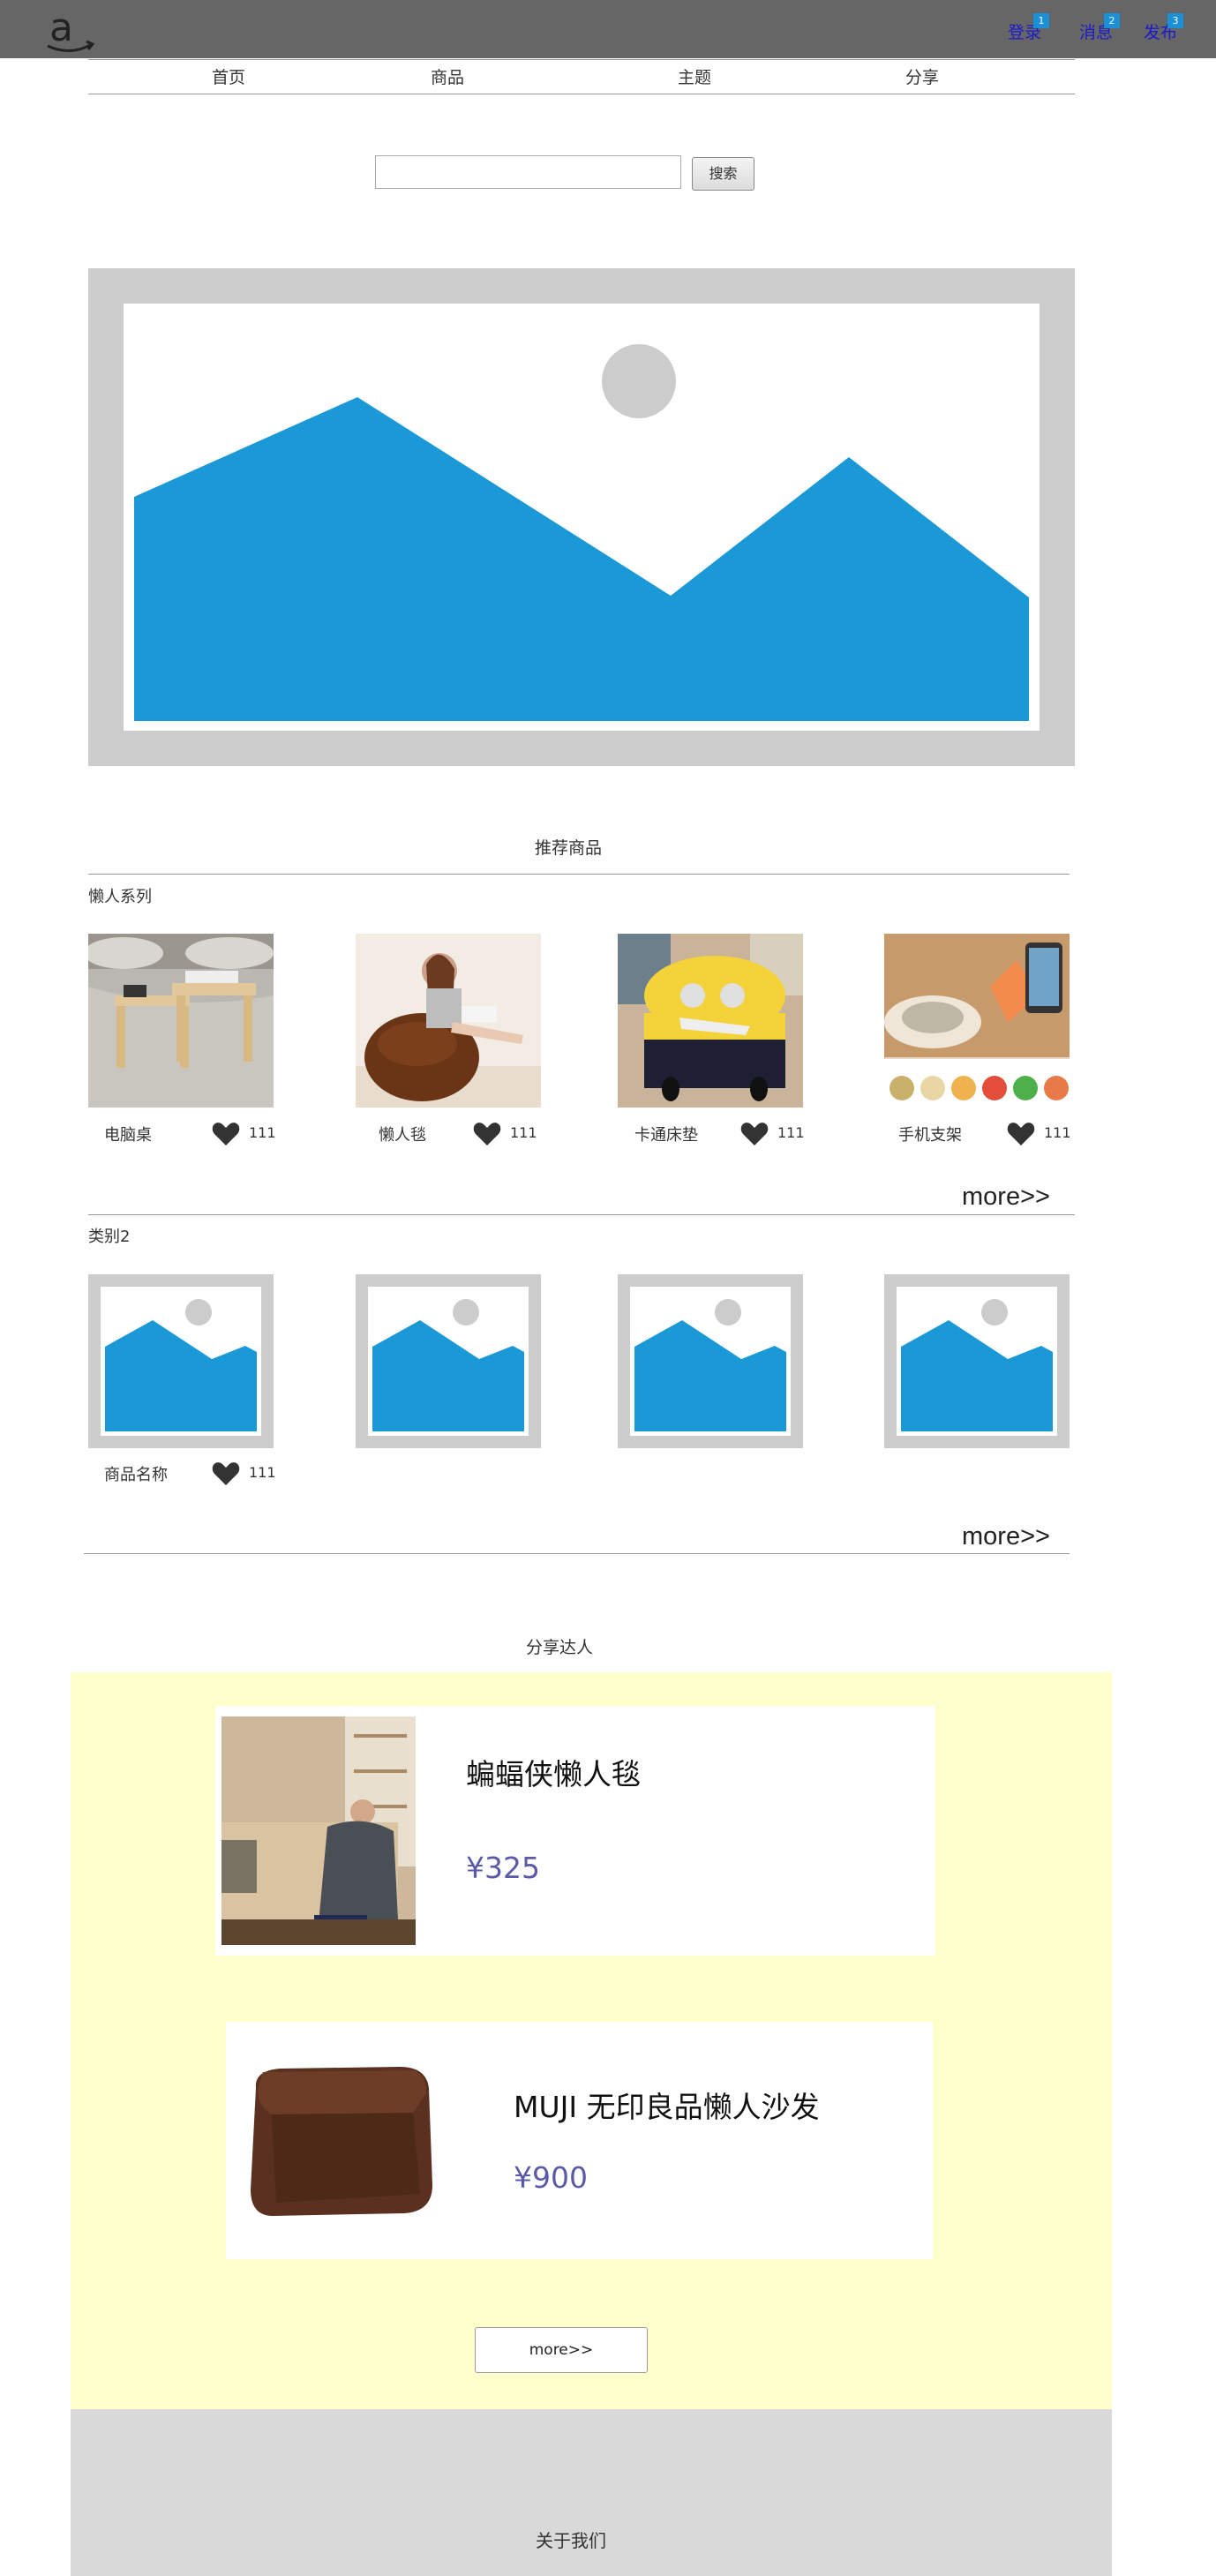 This screenshot has height=2576, width=1216. Describe the element at coordinates (667, 2105) in the screenshot. I see `share-card-title: MUJI 无印良品懒人沙发` at that location.